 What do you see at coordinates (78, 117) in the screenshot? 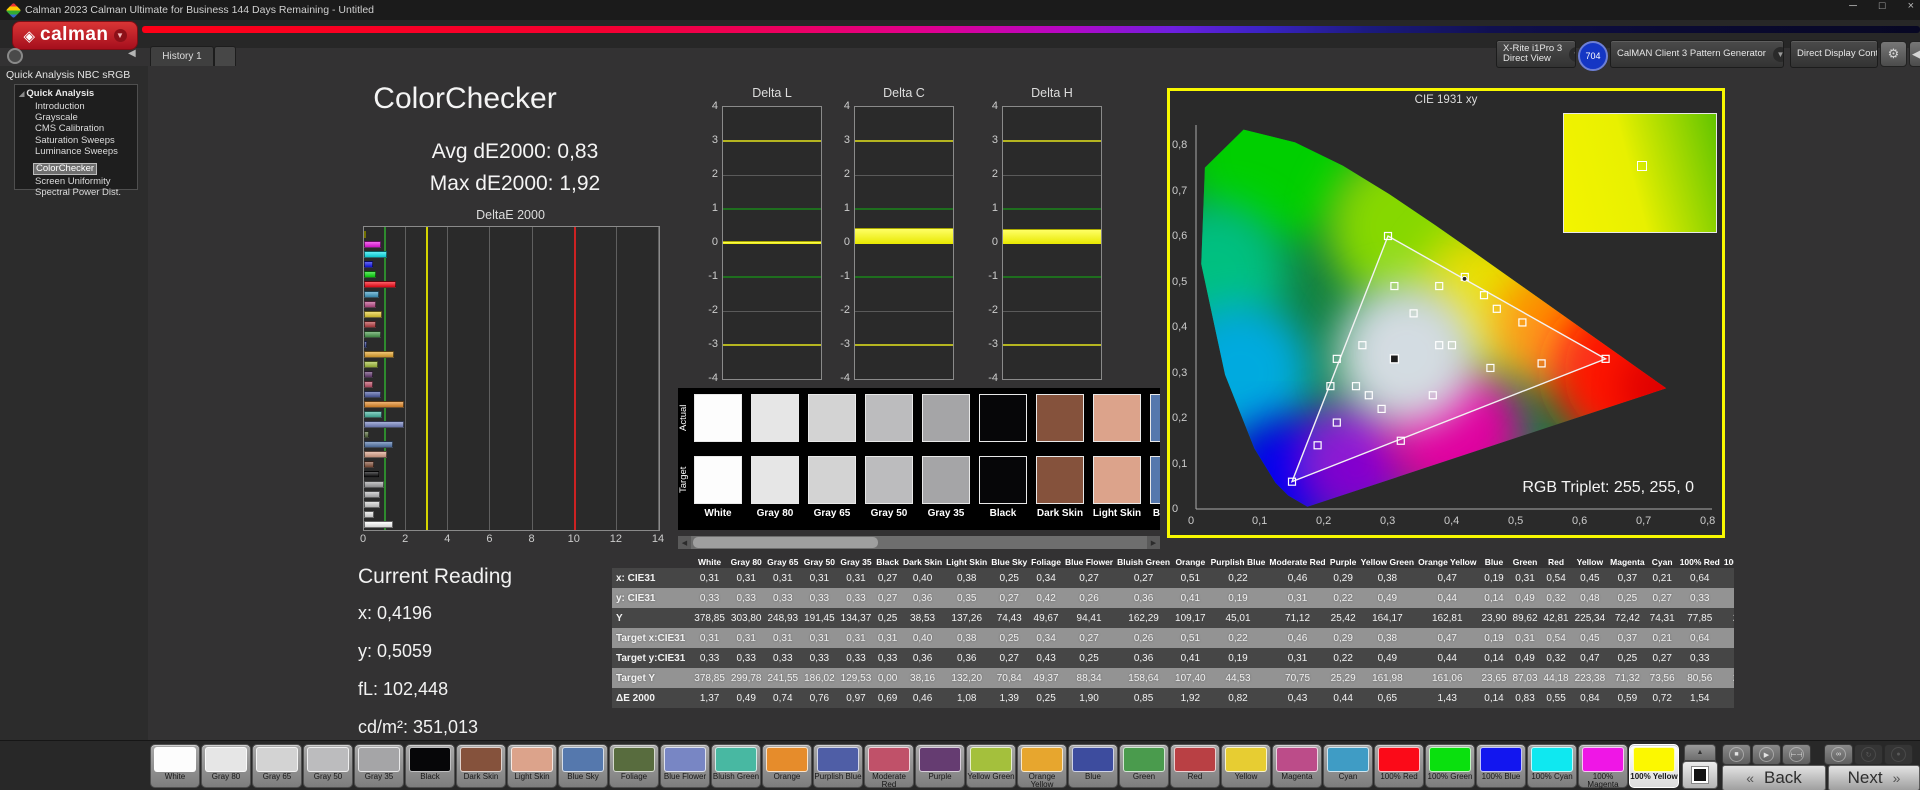
I see `sidebar-item-grayscale: Grayscale` at bounding box center [78, 117].